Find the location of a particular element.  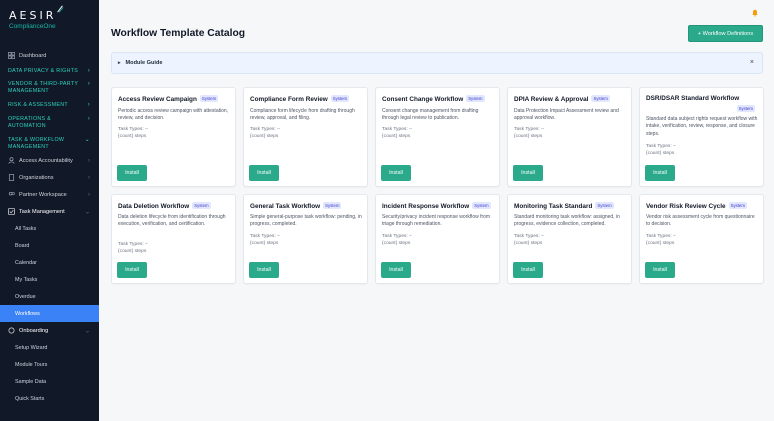

card-title: Access Review Campaign System is located at coordinates (174, 100).